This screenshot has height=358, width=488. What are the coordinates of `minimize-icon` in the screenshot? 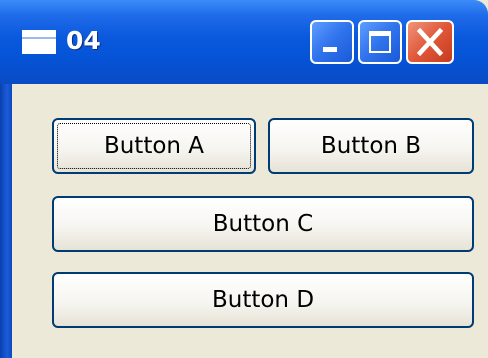 It's located at (330, 49).